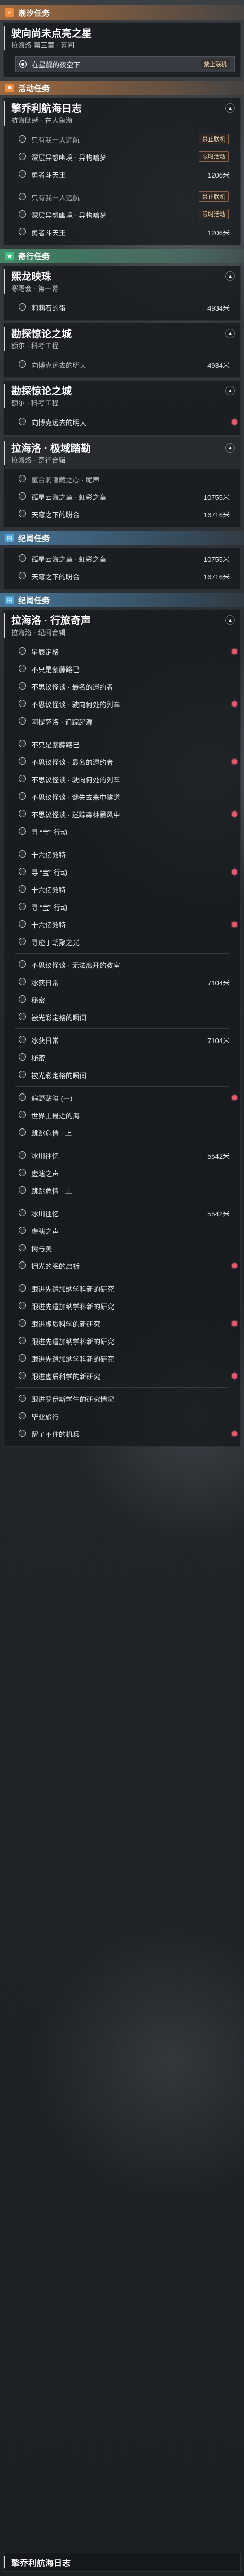  I want to click on quest-steps: 向博克远去的明天, so click(122, 423).